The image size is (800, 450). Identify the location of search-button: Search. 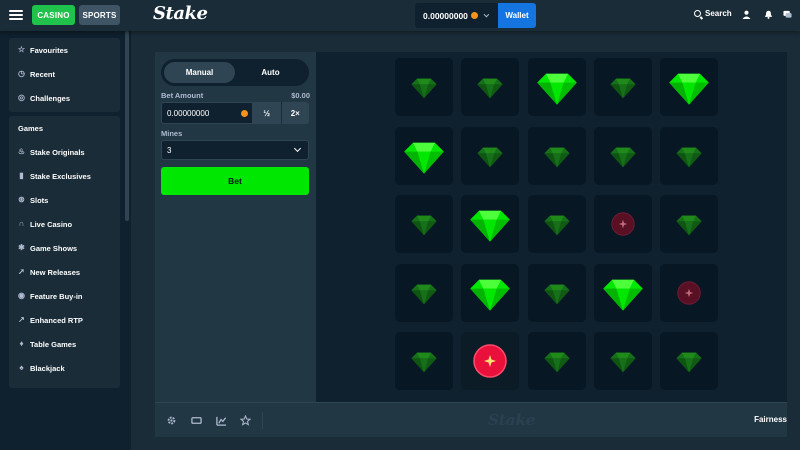
(713, 13).